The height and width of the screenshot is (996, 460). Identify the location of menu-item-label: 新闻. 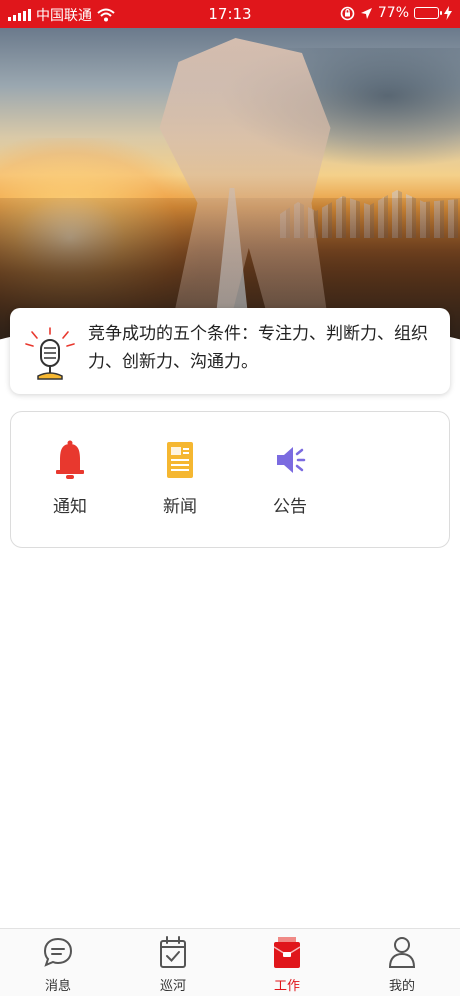
(180, 507).